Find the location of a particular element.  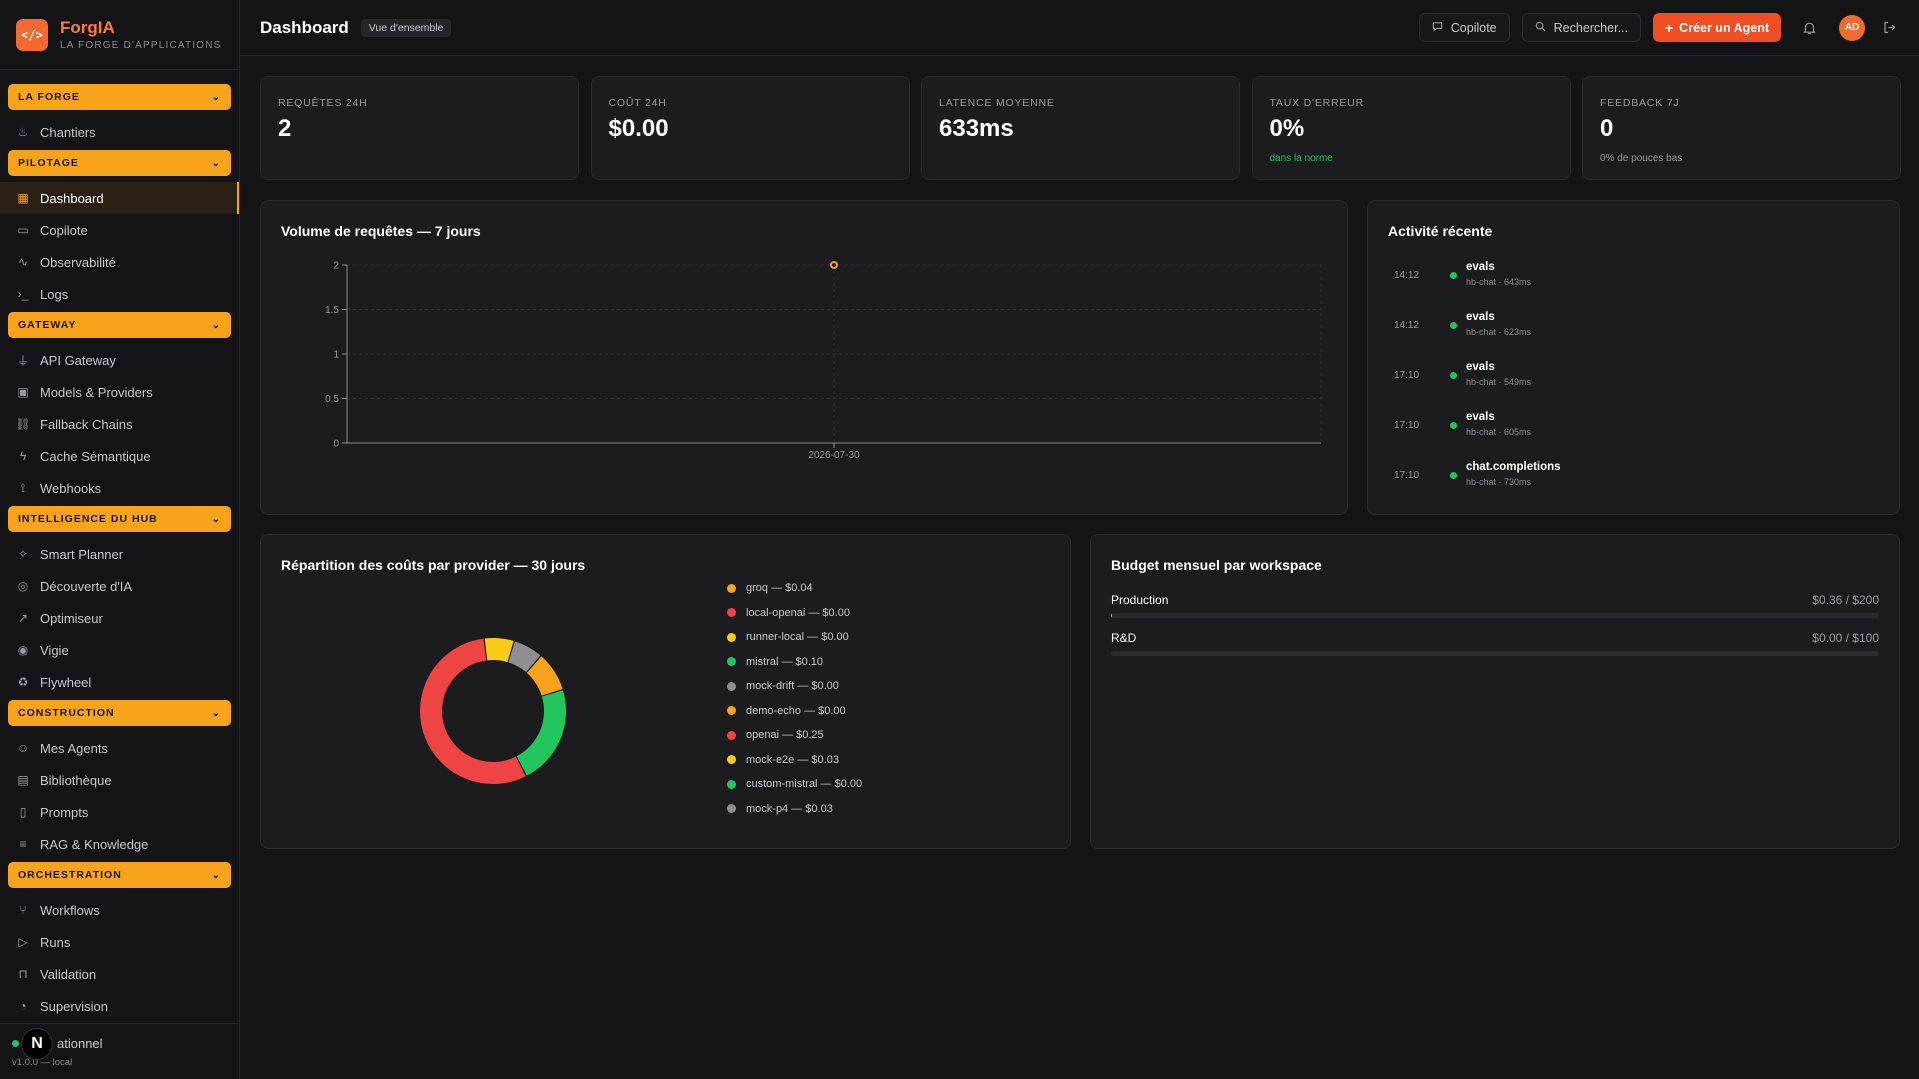

legend-item: mistral — $0.10 is located at coordinates (775, 662).